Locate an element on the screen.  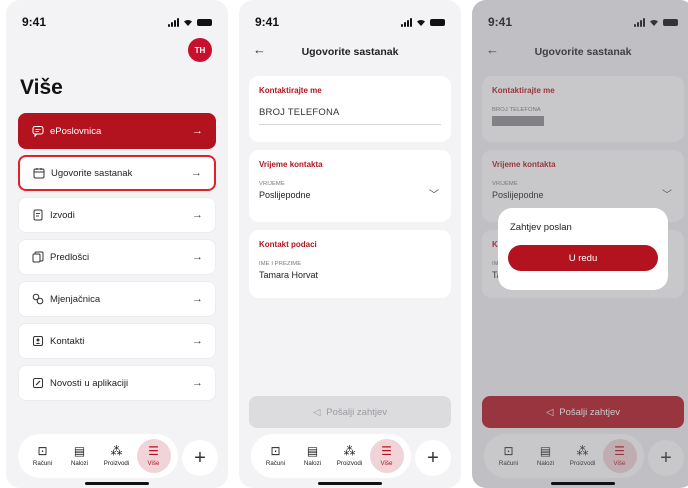
field-label: VRIJEME is located at coordinates (272, 184).